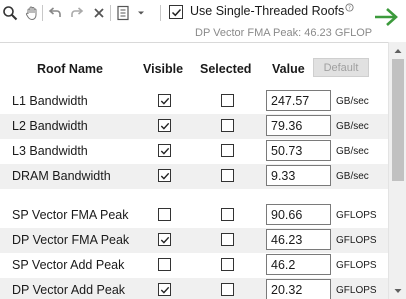 The width and height of the screenshot is (406, 299). I want to click on pan-hand-icon, so click(32, 13).